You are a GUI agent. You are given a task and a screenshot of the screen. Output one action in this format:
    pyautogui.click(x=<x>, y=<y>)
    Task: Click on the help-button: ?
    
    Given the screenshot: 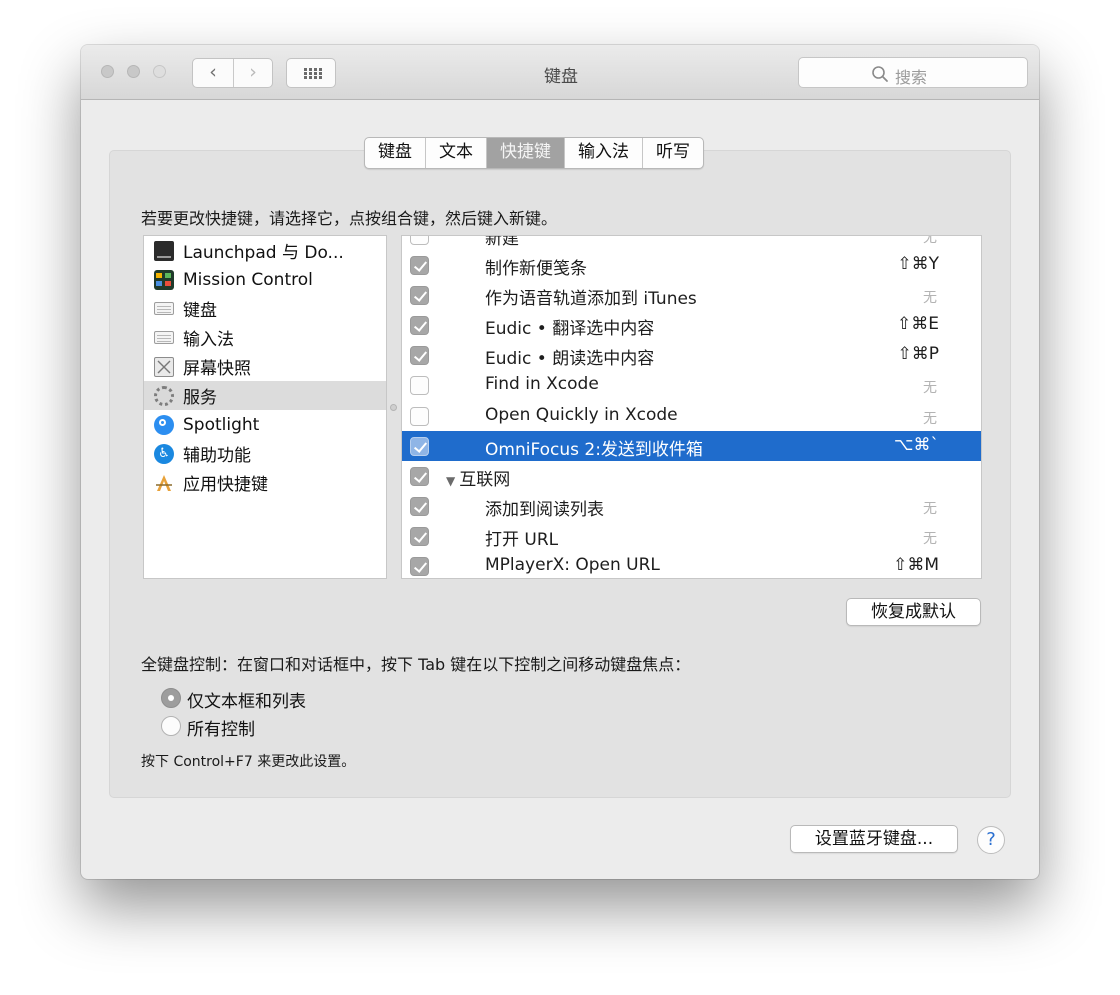 What is the action you would take?
    pyautogui.click(x=991, y=840)
    